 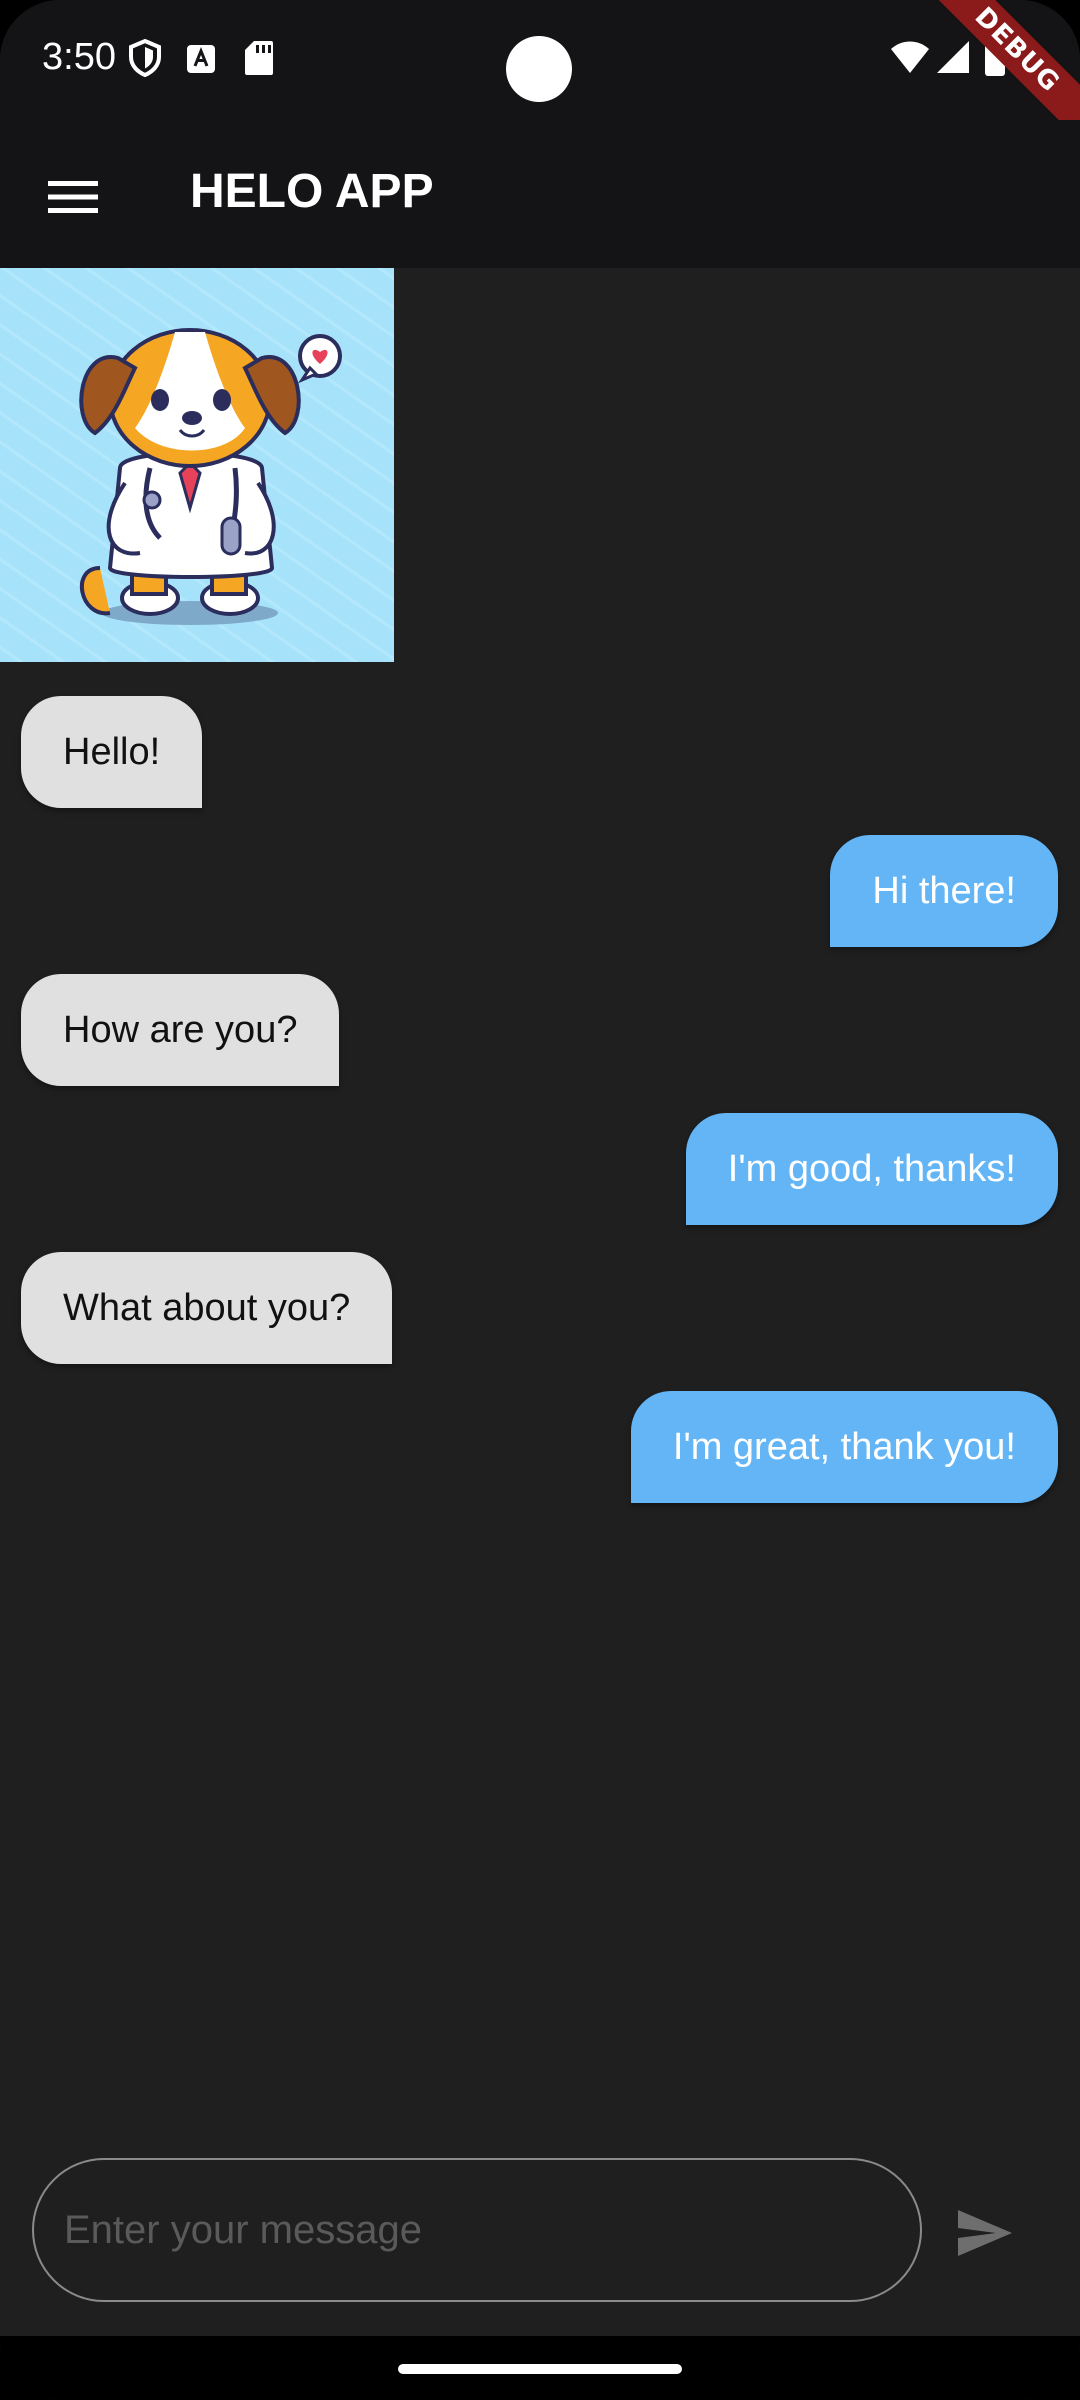 I want to click on app-title: HELO APP, so click(x=312, y=191).